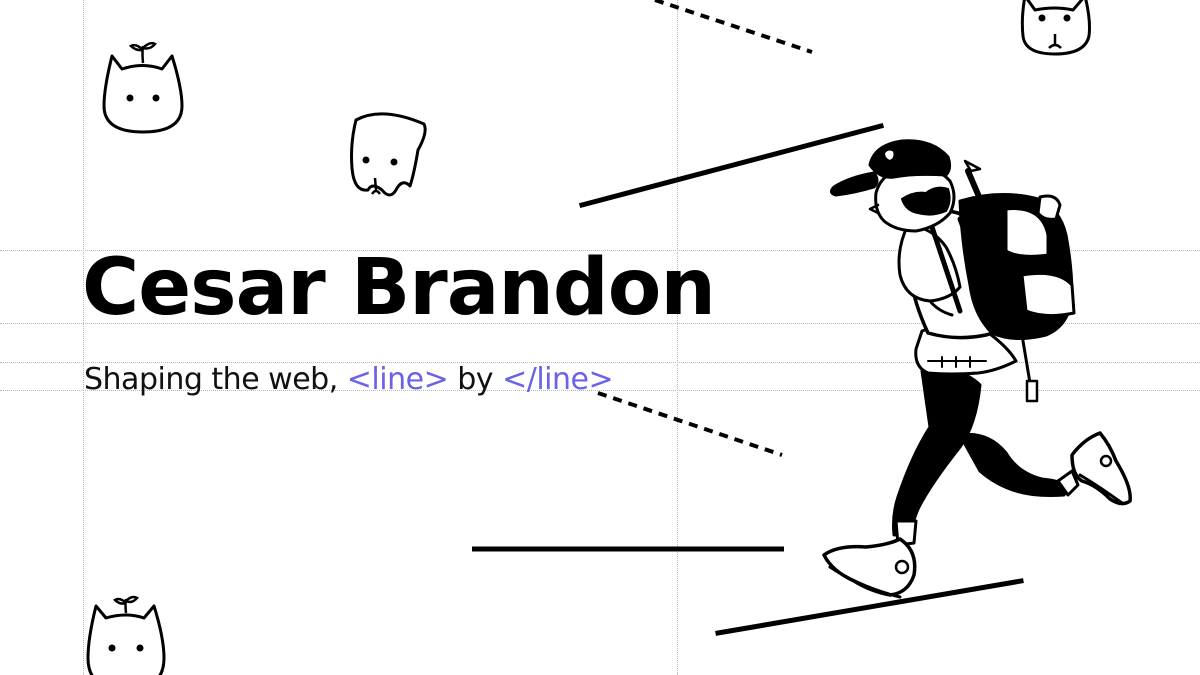 The height and width of the screenshot is (675, 1200). What do you see at coordinates (475, 379) in the screenshot?
I see `tagline-middle: by` at bounding box center [475, 379].